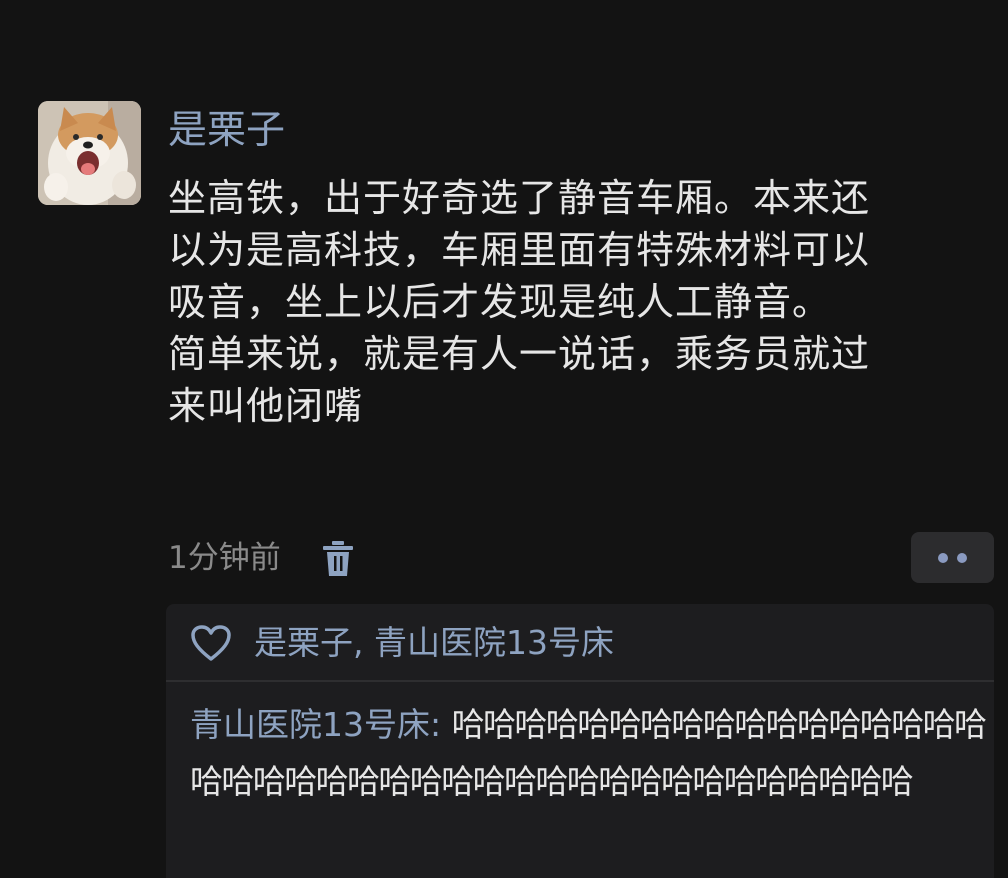  I want to click on more-options-button, so click(952, 557).